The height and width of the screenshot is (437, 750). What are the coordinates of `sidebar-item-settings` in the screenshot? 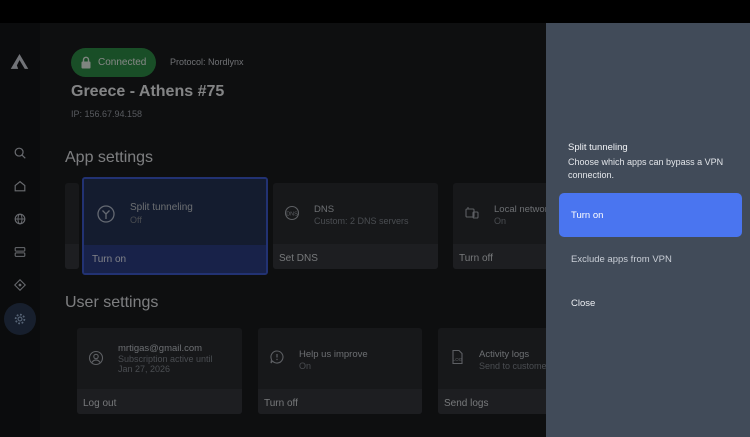 It's located at (20, 319).